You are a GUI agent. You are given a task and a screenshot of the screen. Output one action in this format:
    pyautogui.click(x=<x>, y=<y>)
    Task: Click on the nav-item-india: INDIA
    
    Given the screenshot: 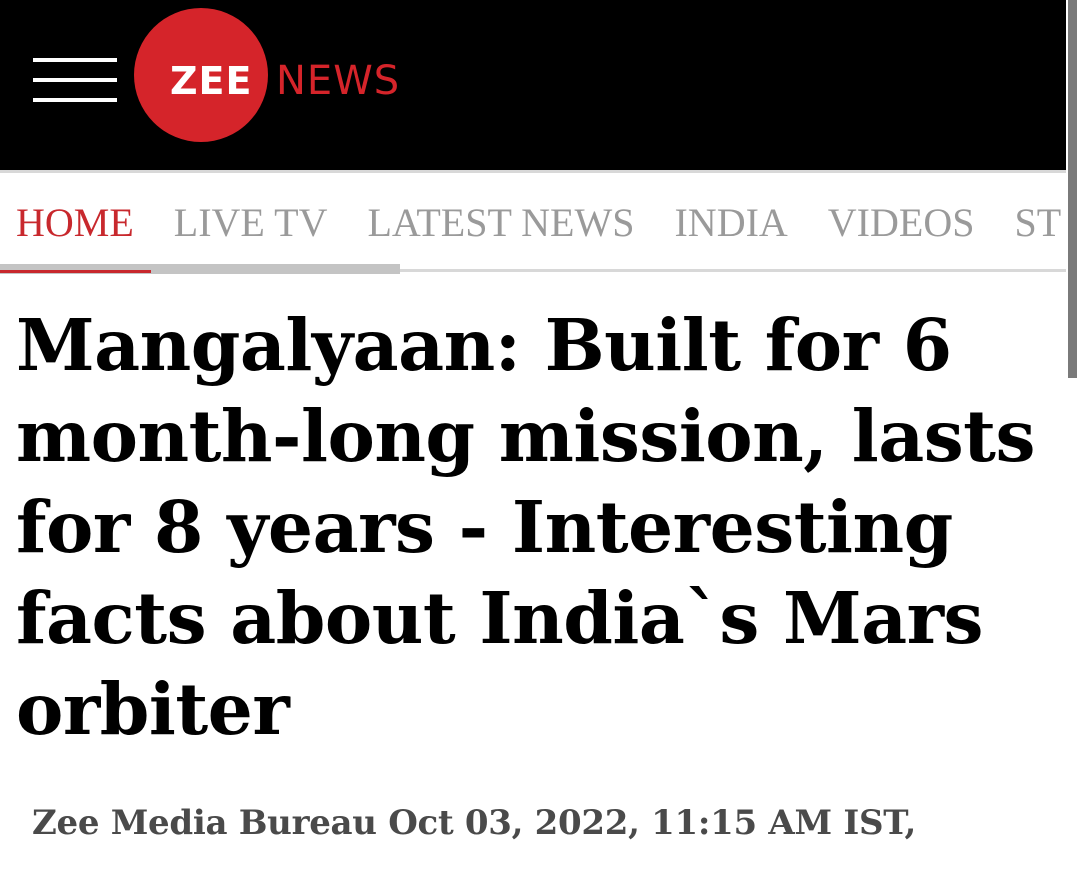 What is the action you would take?
    pyautogui.click(x=730, y=222)
    